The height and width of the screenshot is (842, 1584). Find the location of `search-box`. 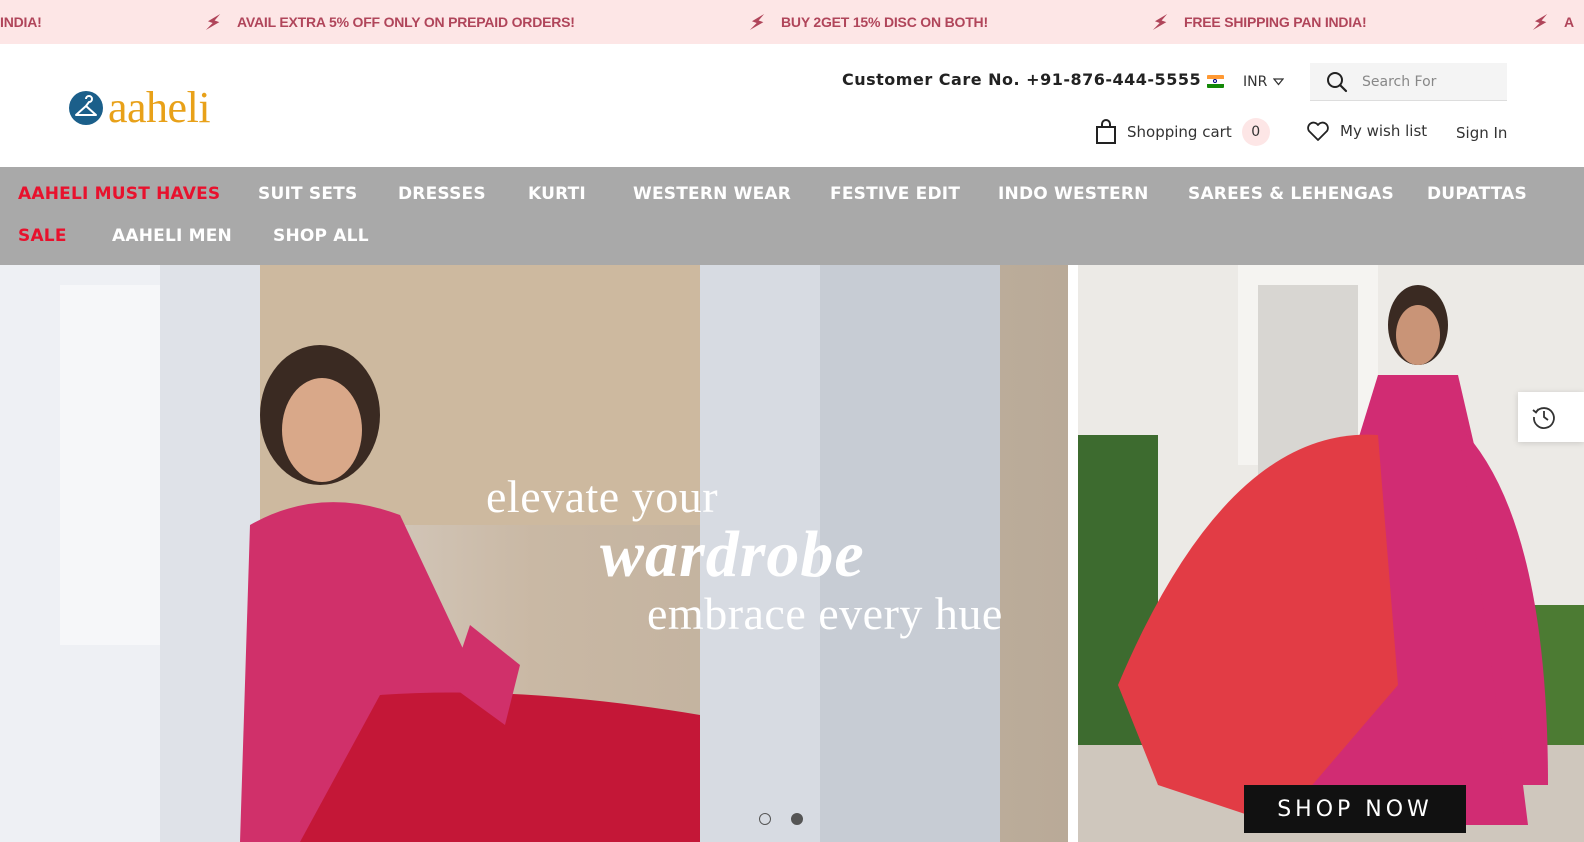

search-box is located at coordinates (1408, 82).